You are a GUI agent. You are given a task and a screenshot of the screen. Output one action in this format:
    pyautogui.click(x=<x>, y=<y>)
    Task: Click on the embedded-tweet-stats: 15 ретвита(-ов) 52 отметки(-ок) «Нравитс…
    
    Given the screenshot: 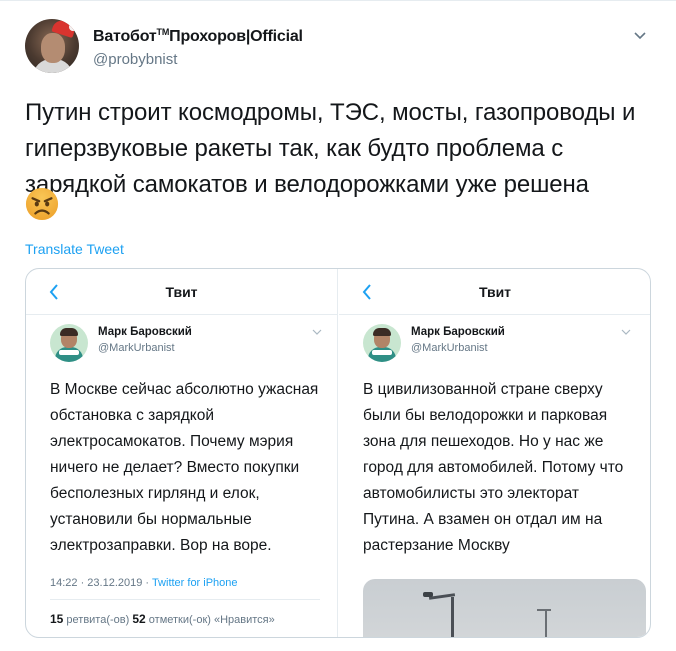 What is the action you would take?
    pyautogui.click(x=162, y=619)
    